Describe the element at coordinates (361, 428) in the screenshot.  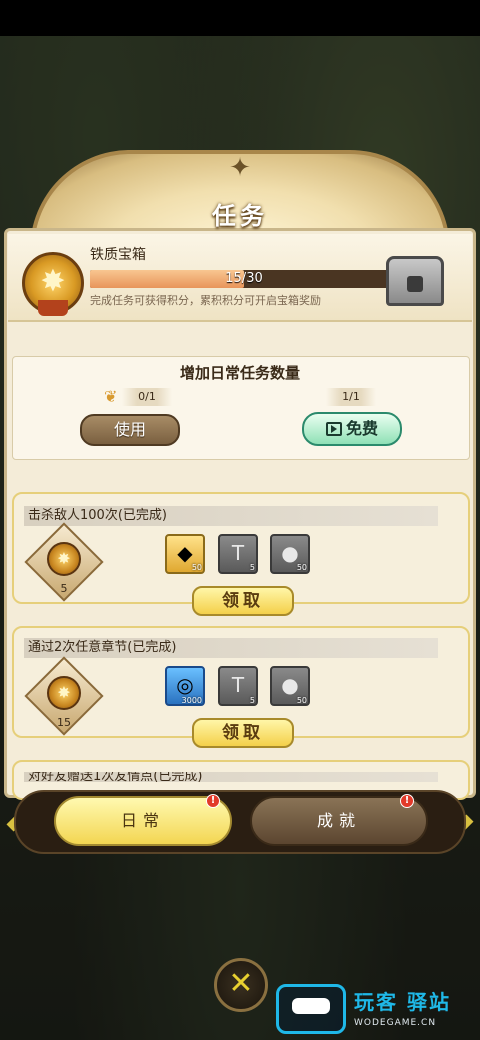
I see `free-label: 免费` at that location.